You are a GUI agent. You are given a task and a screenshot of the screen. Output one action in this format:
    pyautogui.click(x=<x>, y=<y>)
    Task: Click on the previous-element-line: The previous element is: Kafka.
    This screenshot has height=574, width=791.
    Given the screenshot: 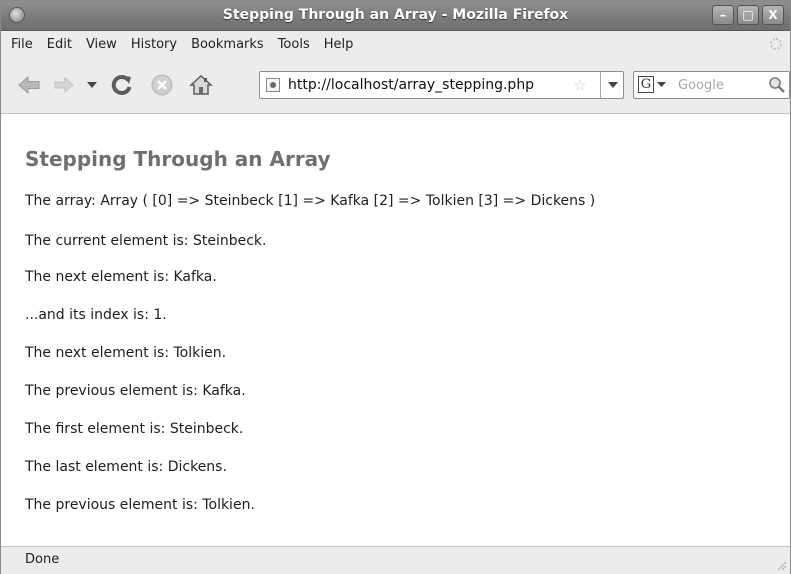 What is the action you would take?
    pyautogui.click(x=135, y=391)
    